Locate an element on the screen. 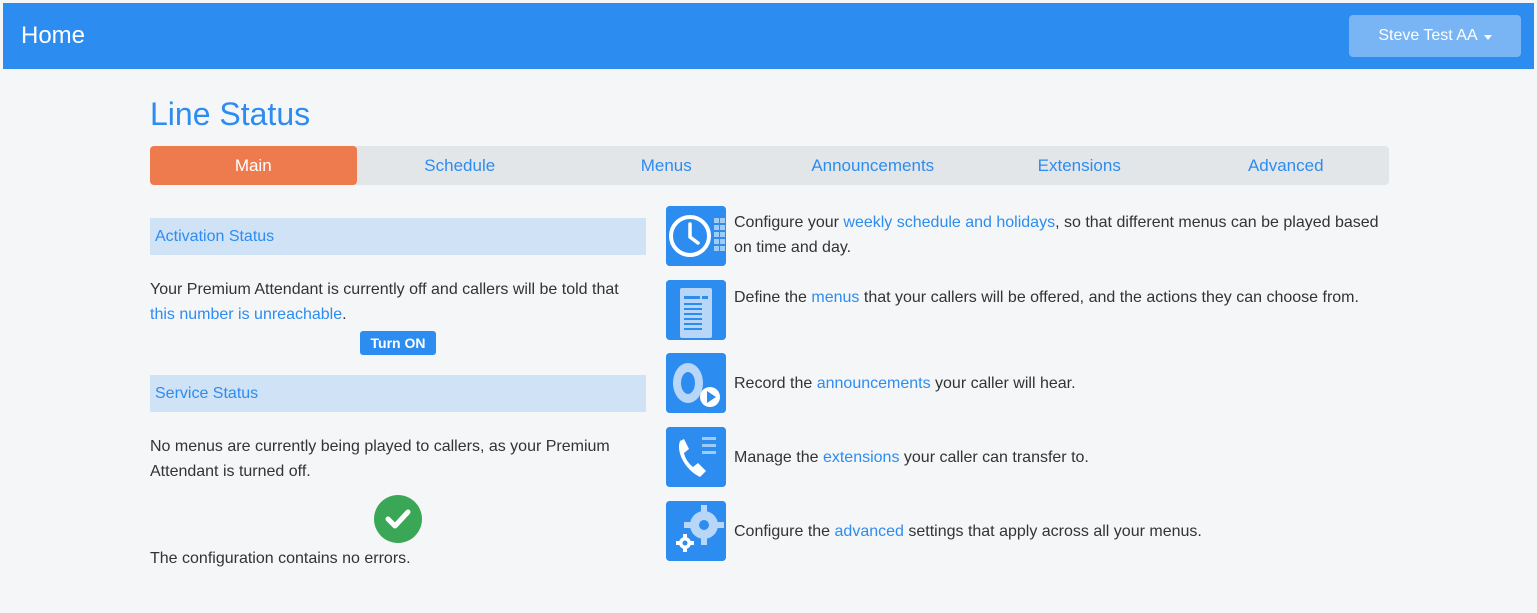 The width and height of the screenshot is (1537, 613). tab-schedule: Schedule is located at coordinates (460, 165).